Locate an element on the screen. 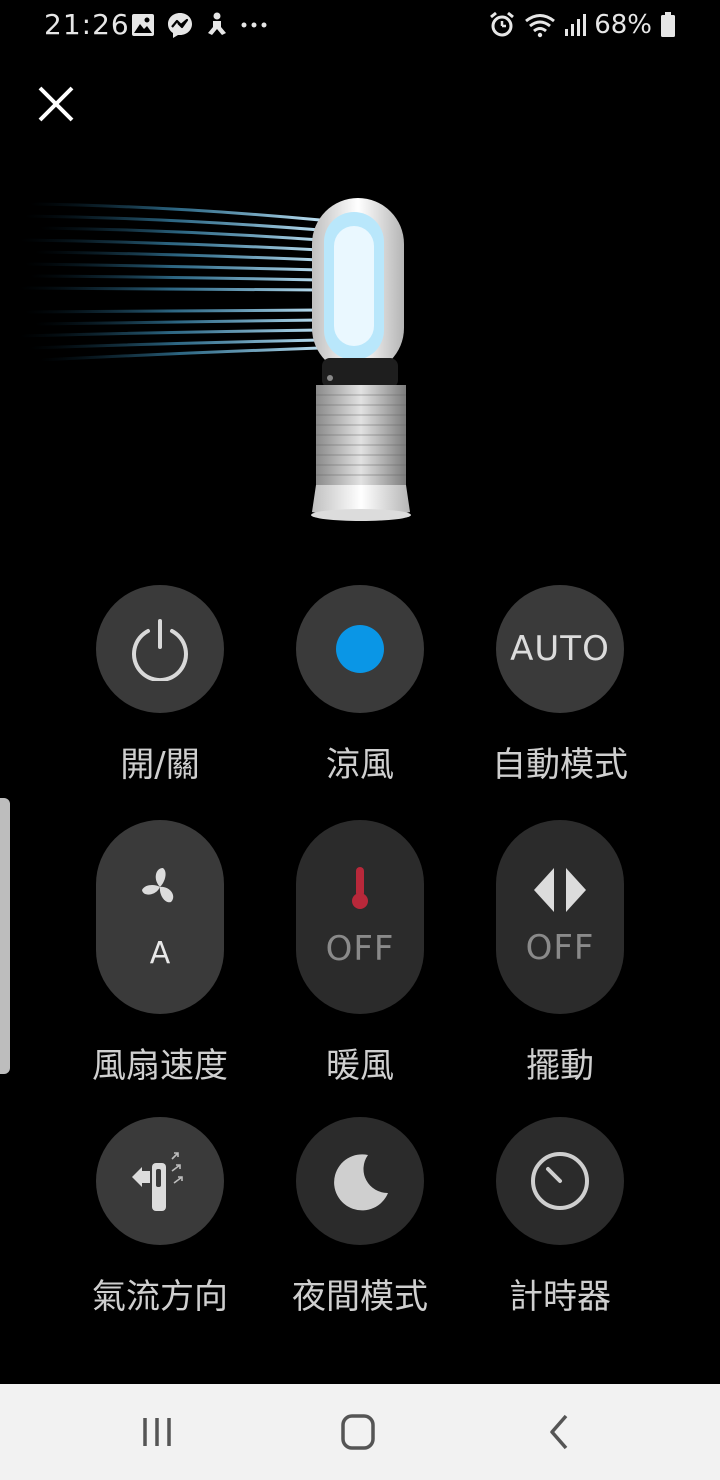  control-label: 氣流方向 is located at coordinates (160, 1297).